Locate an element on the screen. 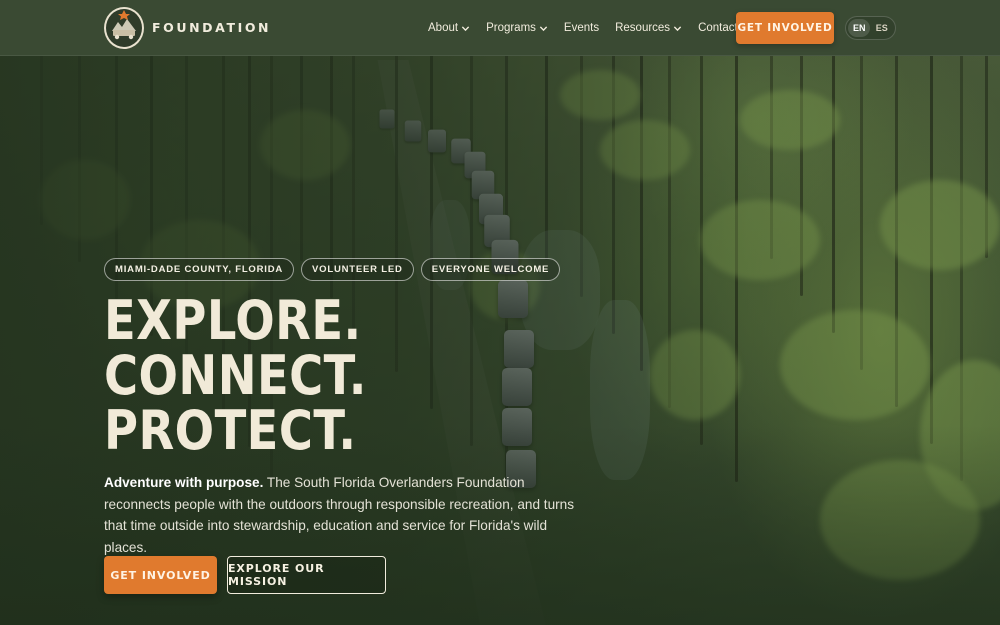 The image size is (1000, 625). language-switcher: EN ES is located at coordinates (870, 28).